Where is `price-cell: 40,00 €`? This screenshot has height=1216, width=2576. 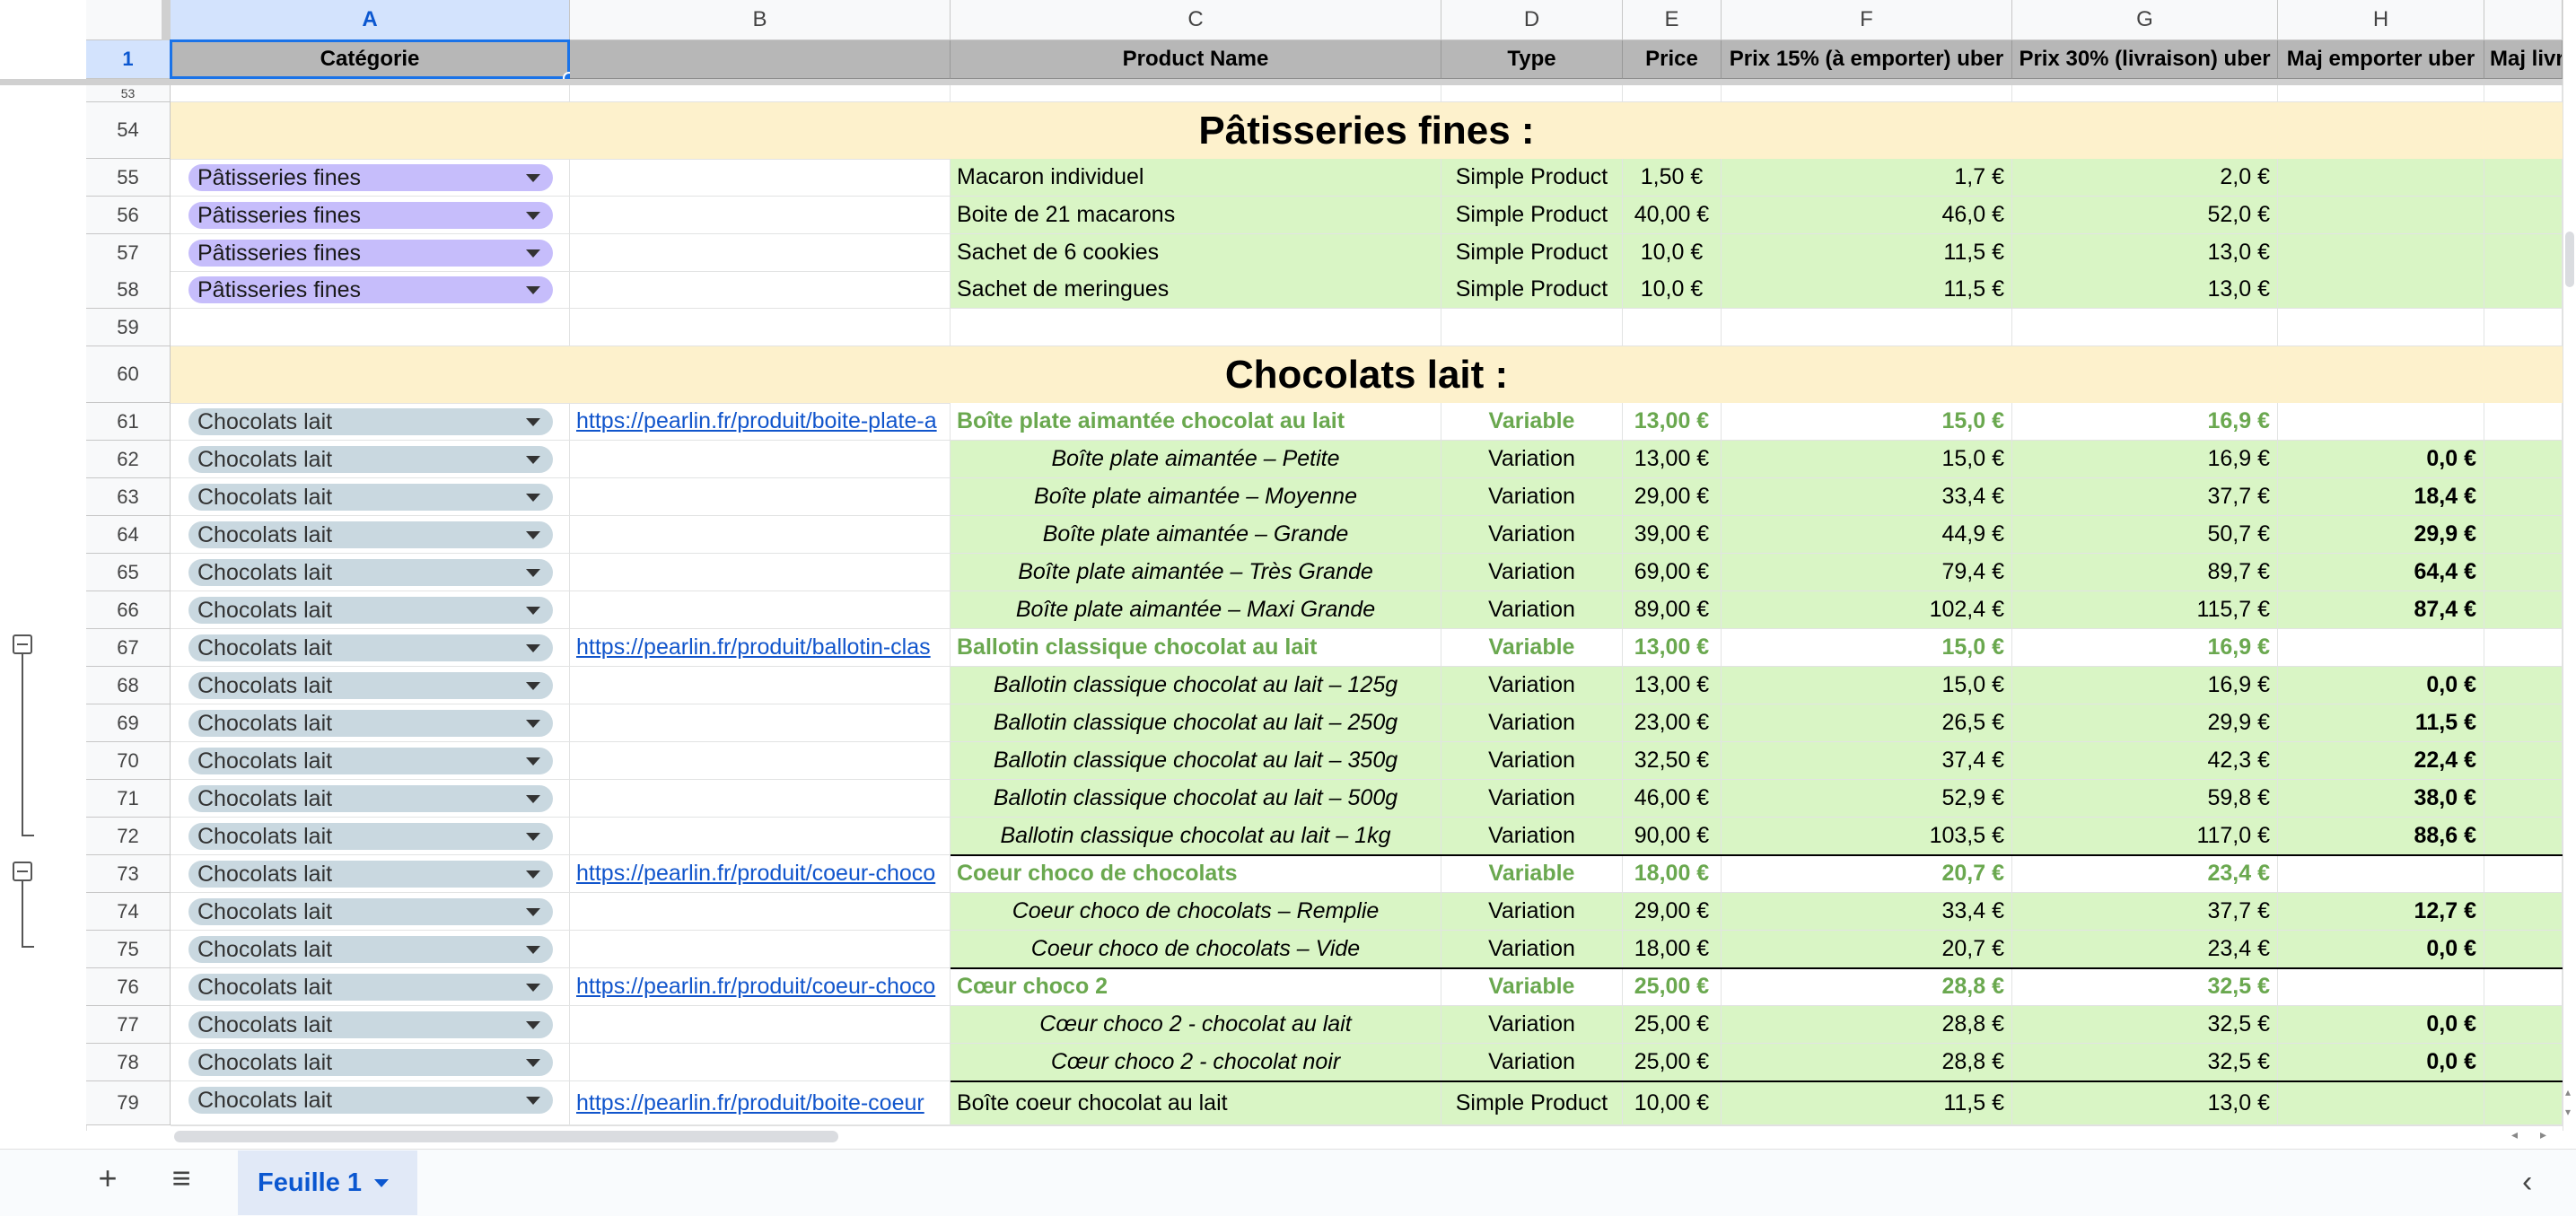
price-cell: 40,00 € is located at coordinates (1672, 215).